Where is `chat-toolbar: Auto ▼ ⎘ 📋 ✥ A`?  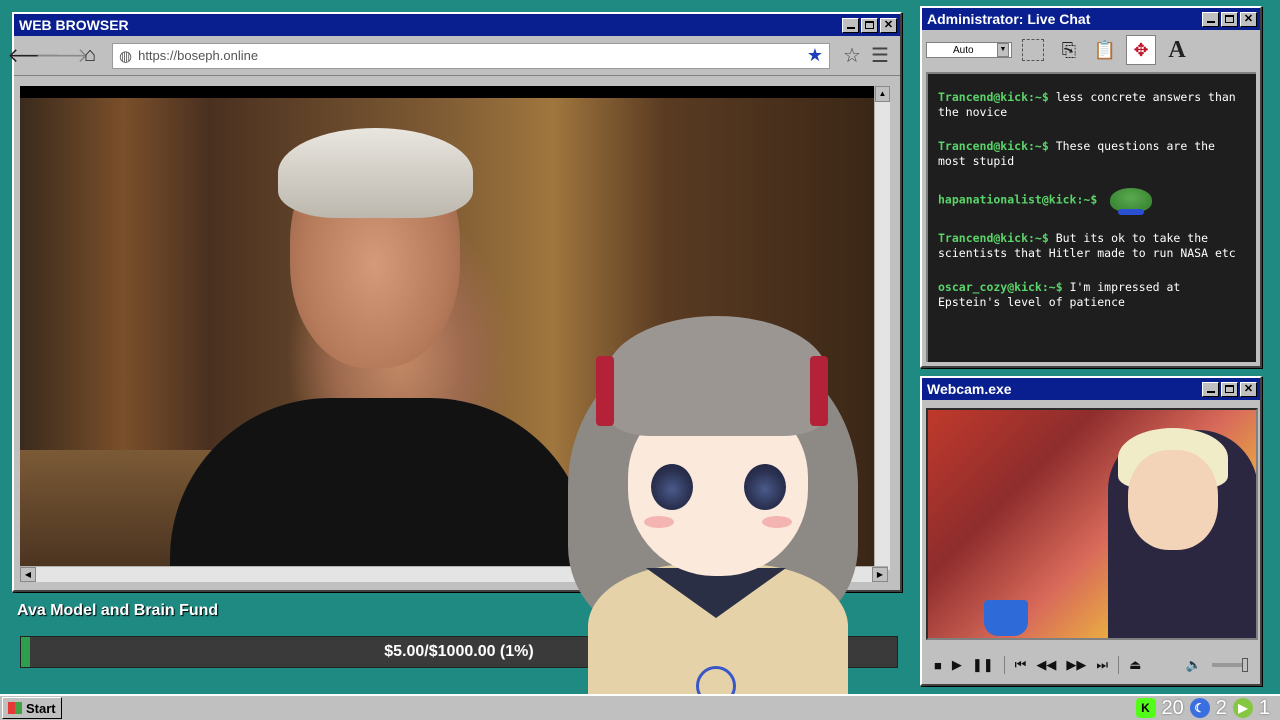 chat-toolbar: Auto ▼ ⎘ 📋 ✥ A is located at coordinates (1091, 50).